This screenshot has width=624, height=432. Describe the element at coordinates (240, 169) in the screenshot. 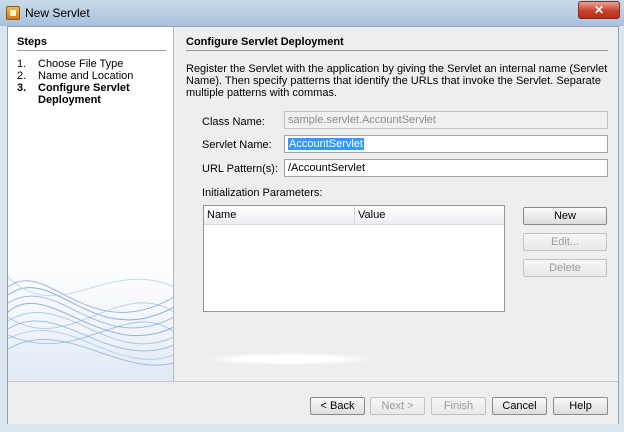

I see `url-pattern-label: URL Pattern(s):` at that location.